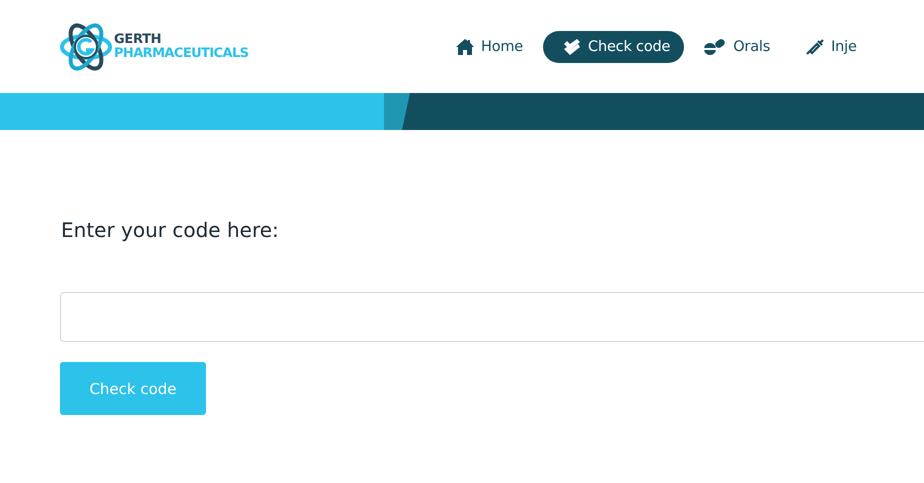 The image size is (924, 483). Describe the element at coordinates (815, 46) in the screenshot. I see `syringe-icon` at that location.